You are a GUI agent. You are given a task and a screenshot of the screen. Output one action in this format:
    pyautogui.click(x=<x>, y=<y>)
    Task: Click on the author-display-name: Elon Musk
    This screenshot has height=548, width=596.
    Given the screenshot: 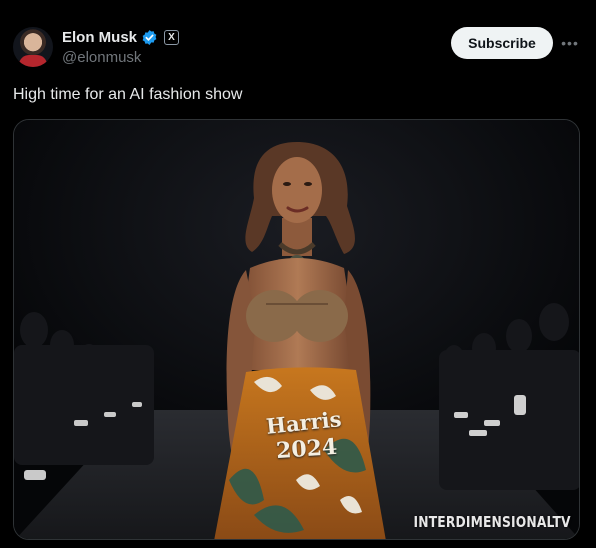 What is the action you would take?
    pyautogui.click(x=99, y=37)
    